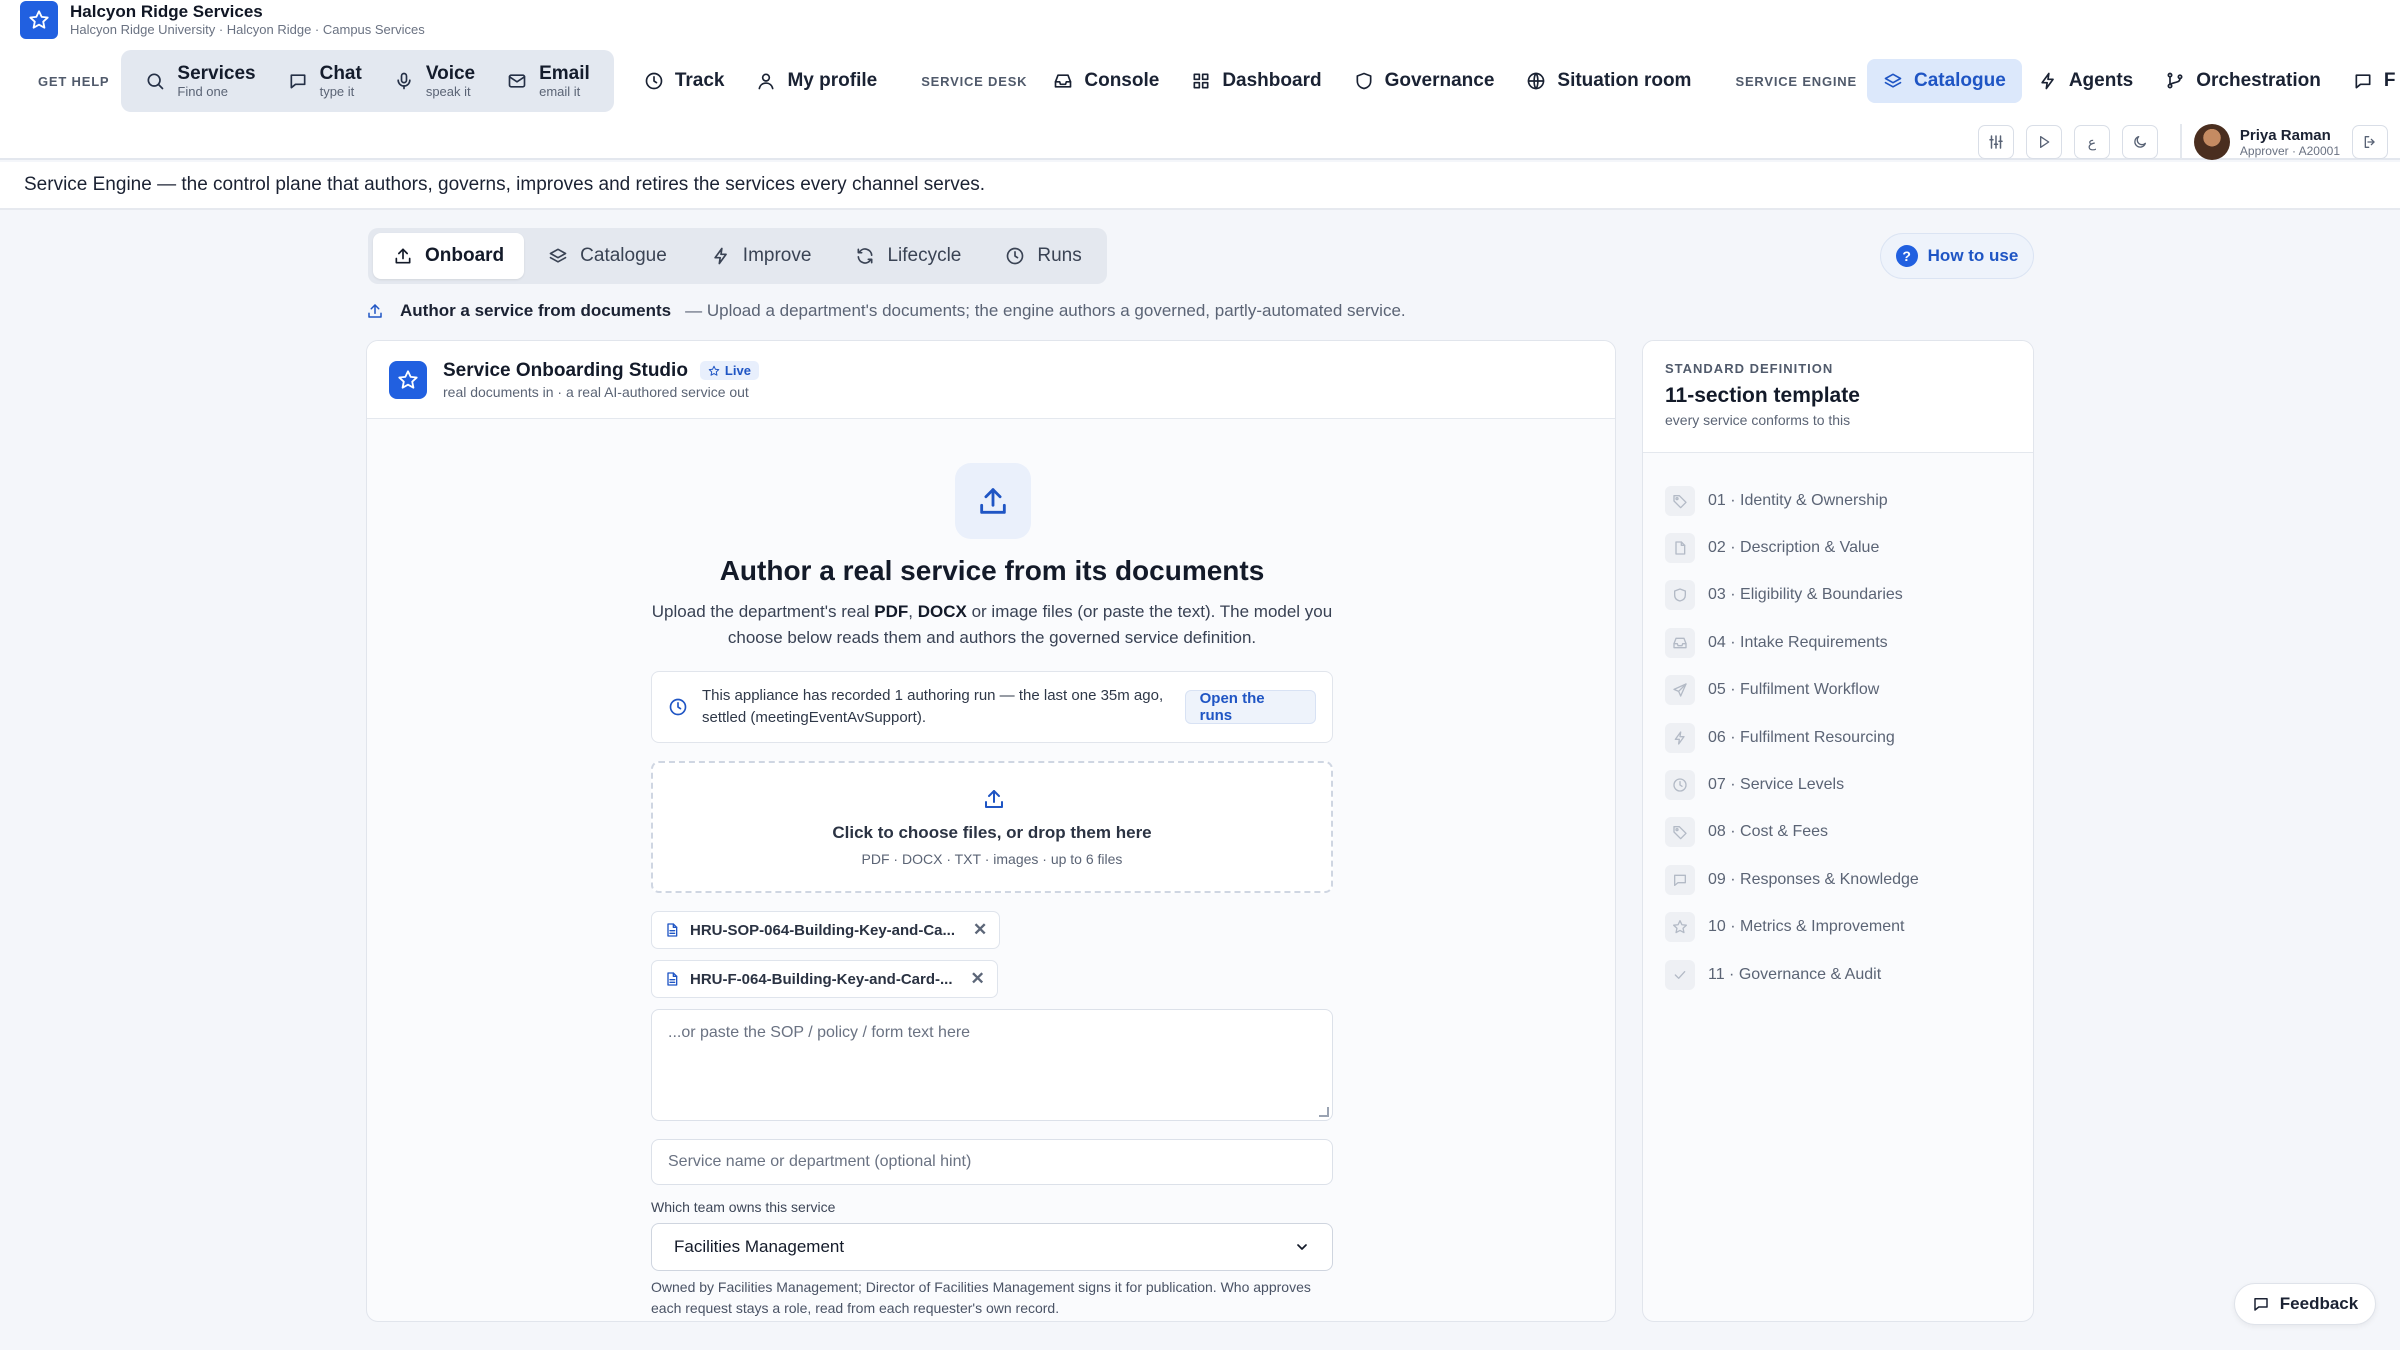 The image size is (2400, 1350). I want to click on template-section: 06 · Fulfilment Resourcing, so click(1792, 737).